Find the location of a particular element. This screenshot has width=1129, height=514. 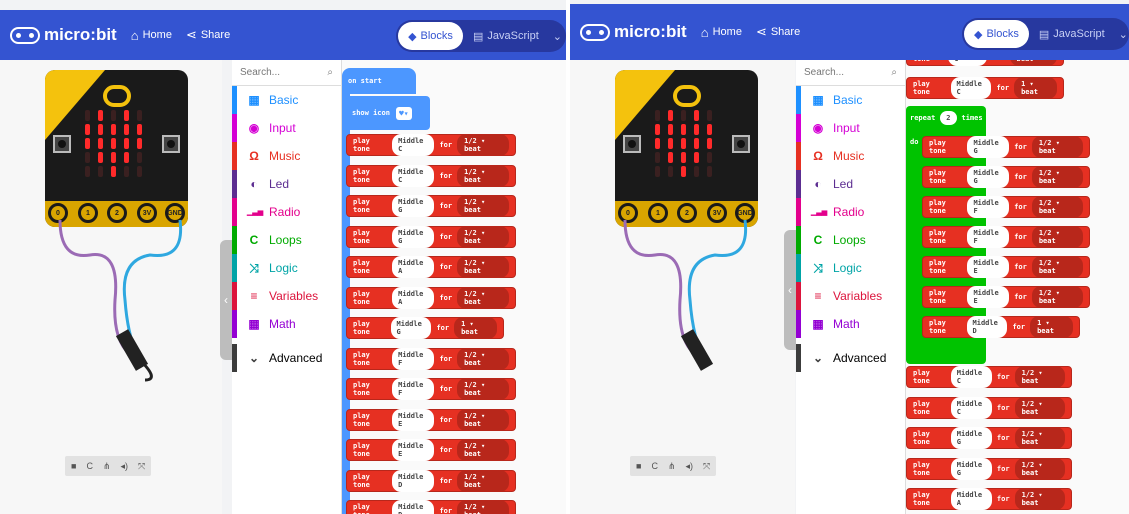

on-start-block: on start is located at coordinates (379, 81).